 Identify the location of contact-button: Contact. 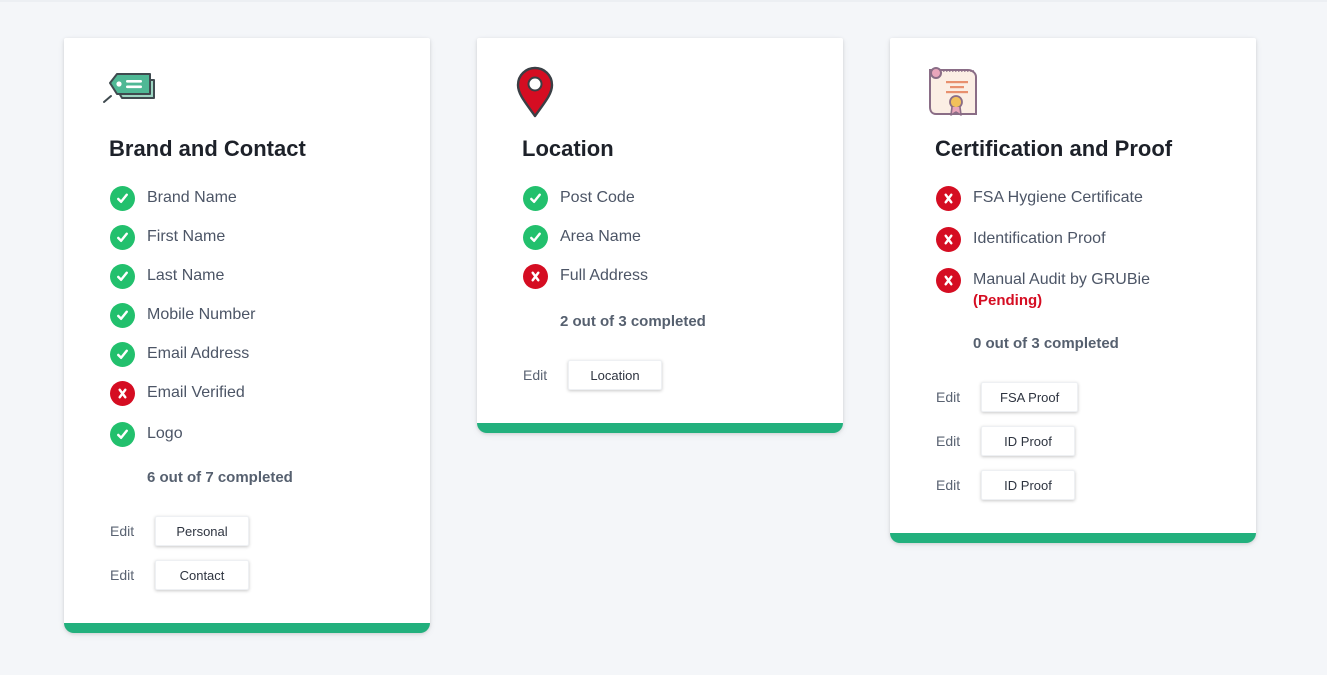
(202, 575).